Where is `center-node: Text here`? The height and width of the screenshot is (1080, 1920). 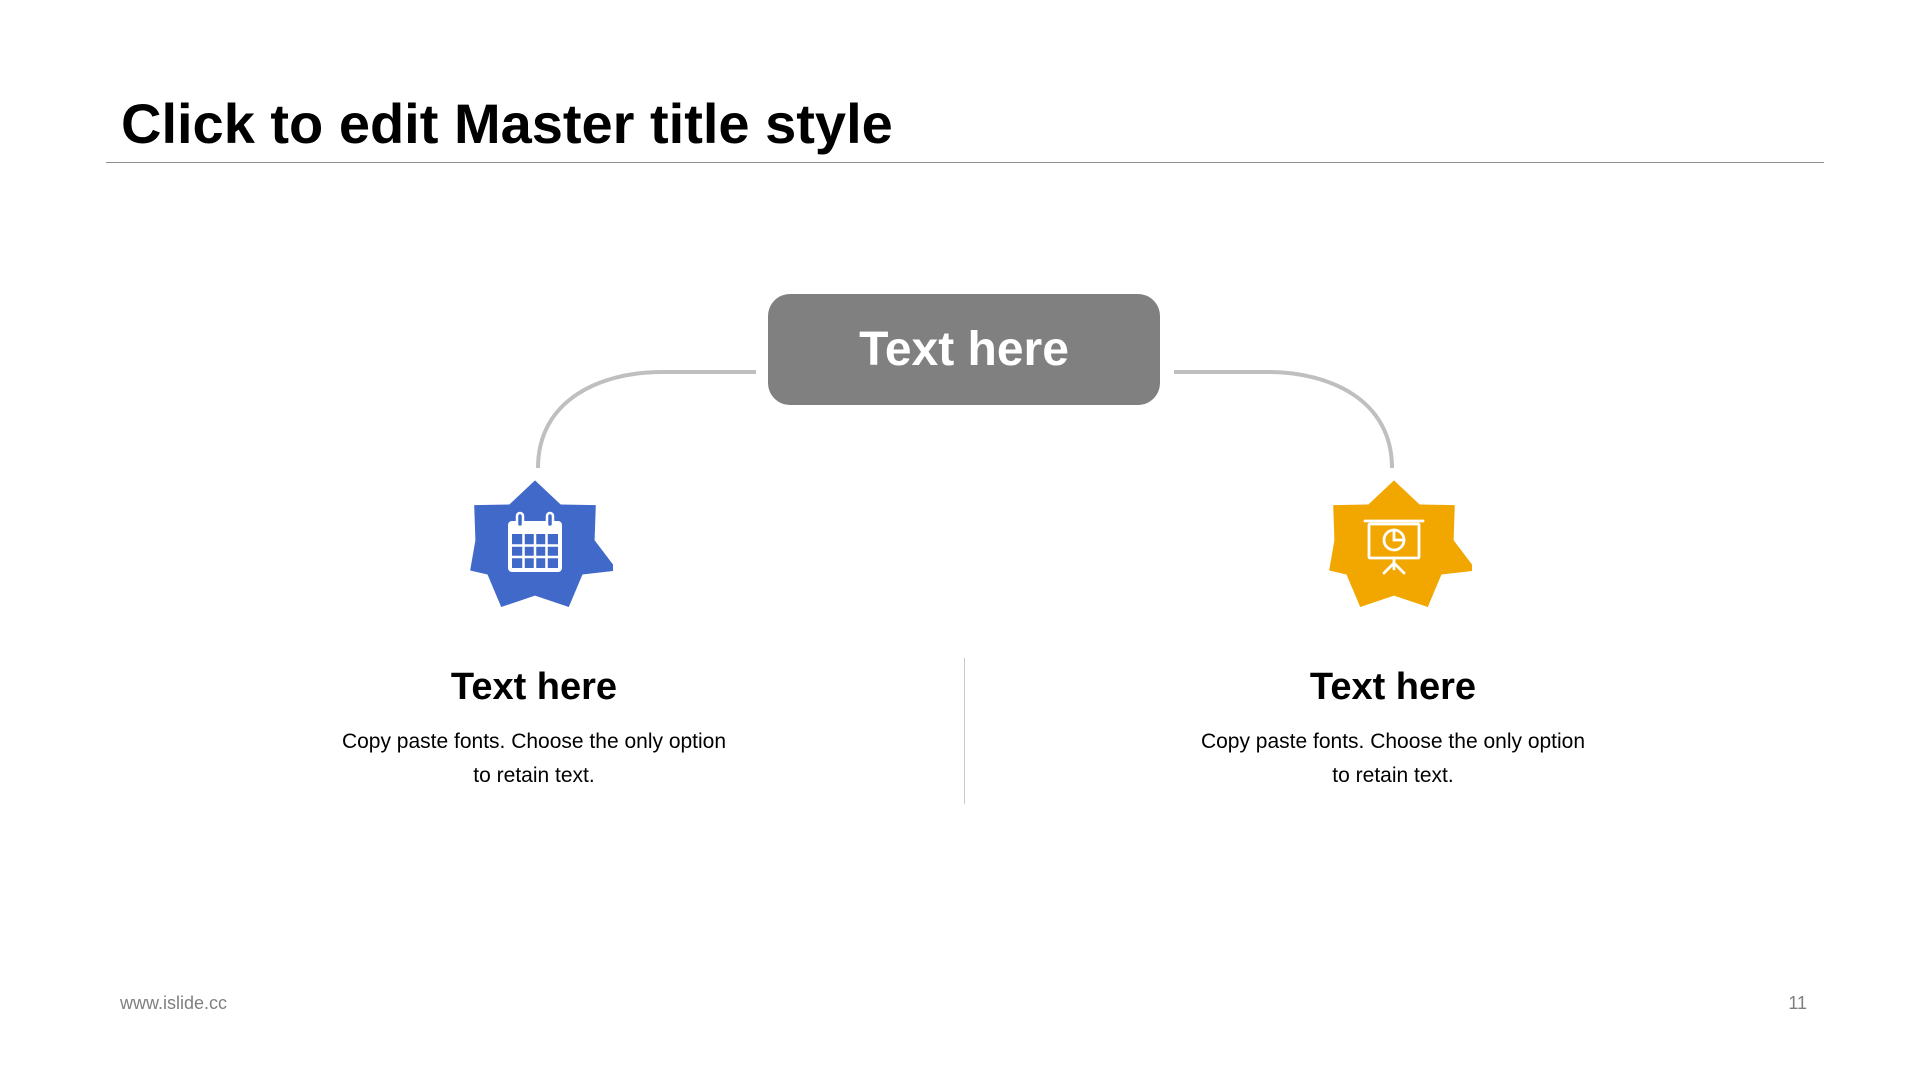
center-node: Text here is located at coordinates (964, 349).